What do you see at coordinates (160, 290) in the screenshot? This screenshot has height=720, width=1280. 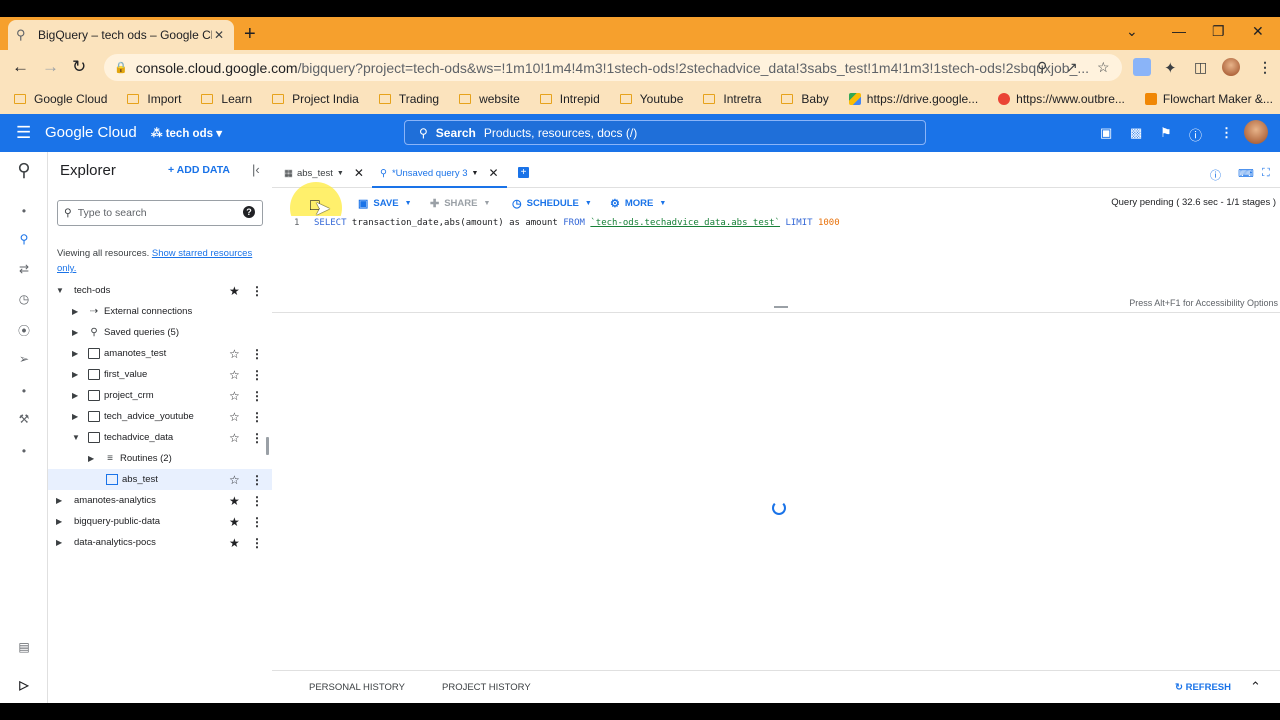 I see `tree-node-project: ▼ tech-ods ★ ⋮` at bounding box center [160, 290].